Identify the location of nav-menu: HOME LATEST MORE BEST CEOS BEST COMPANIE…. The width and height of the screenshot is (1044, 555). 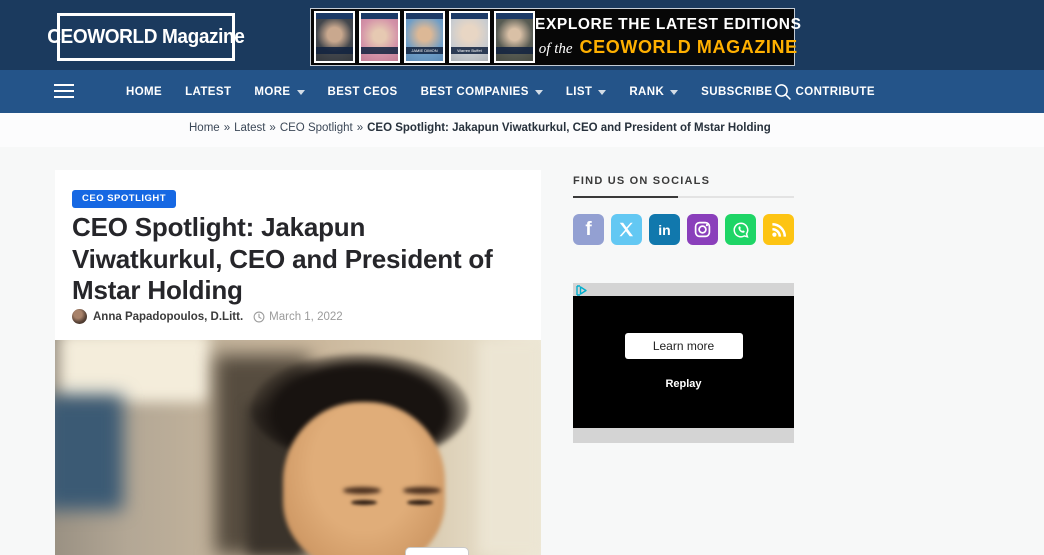
(500, 91).